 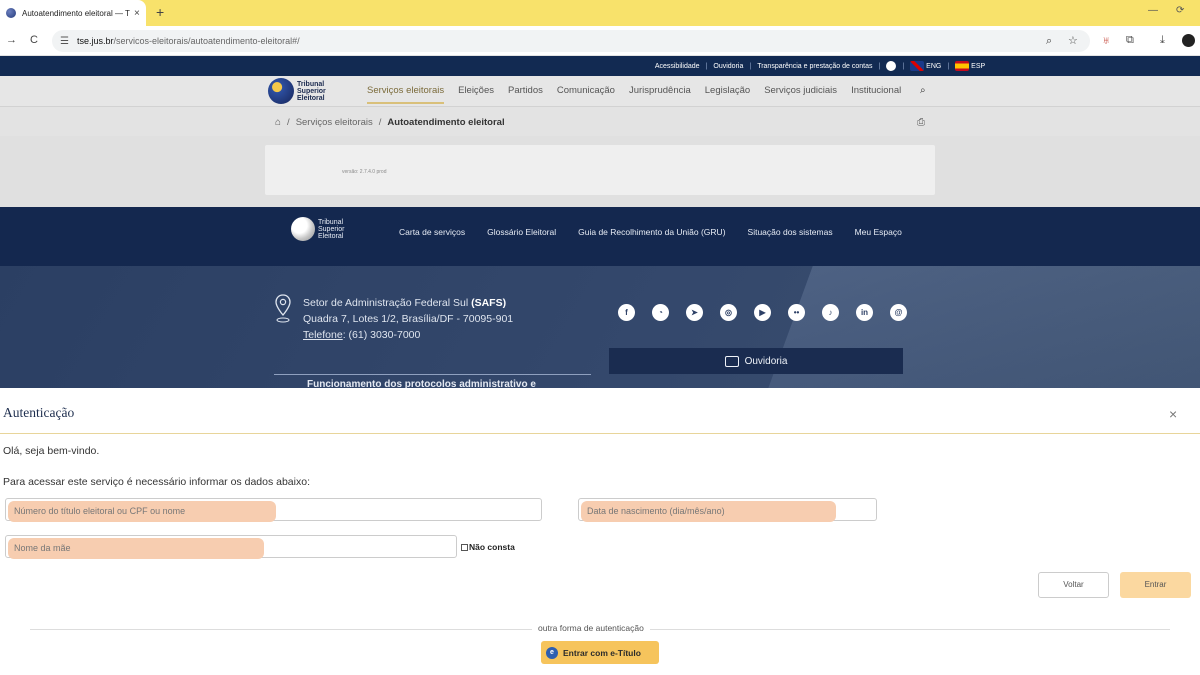 What do you see at coordinates (1153, 10) in the screenshot?
I see `minimize-icon: —` at bounding box center [1153, 10].